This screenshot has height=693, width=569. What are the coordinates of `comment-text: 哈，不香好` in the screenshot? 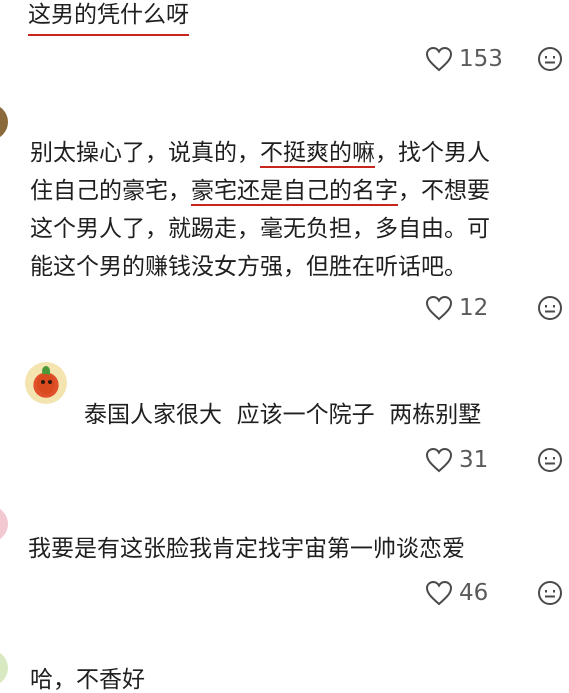 It's located at (87, 680).